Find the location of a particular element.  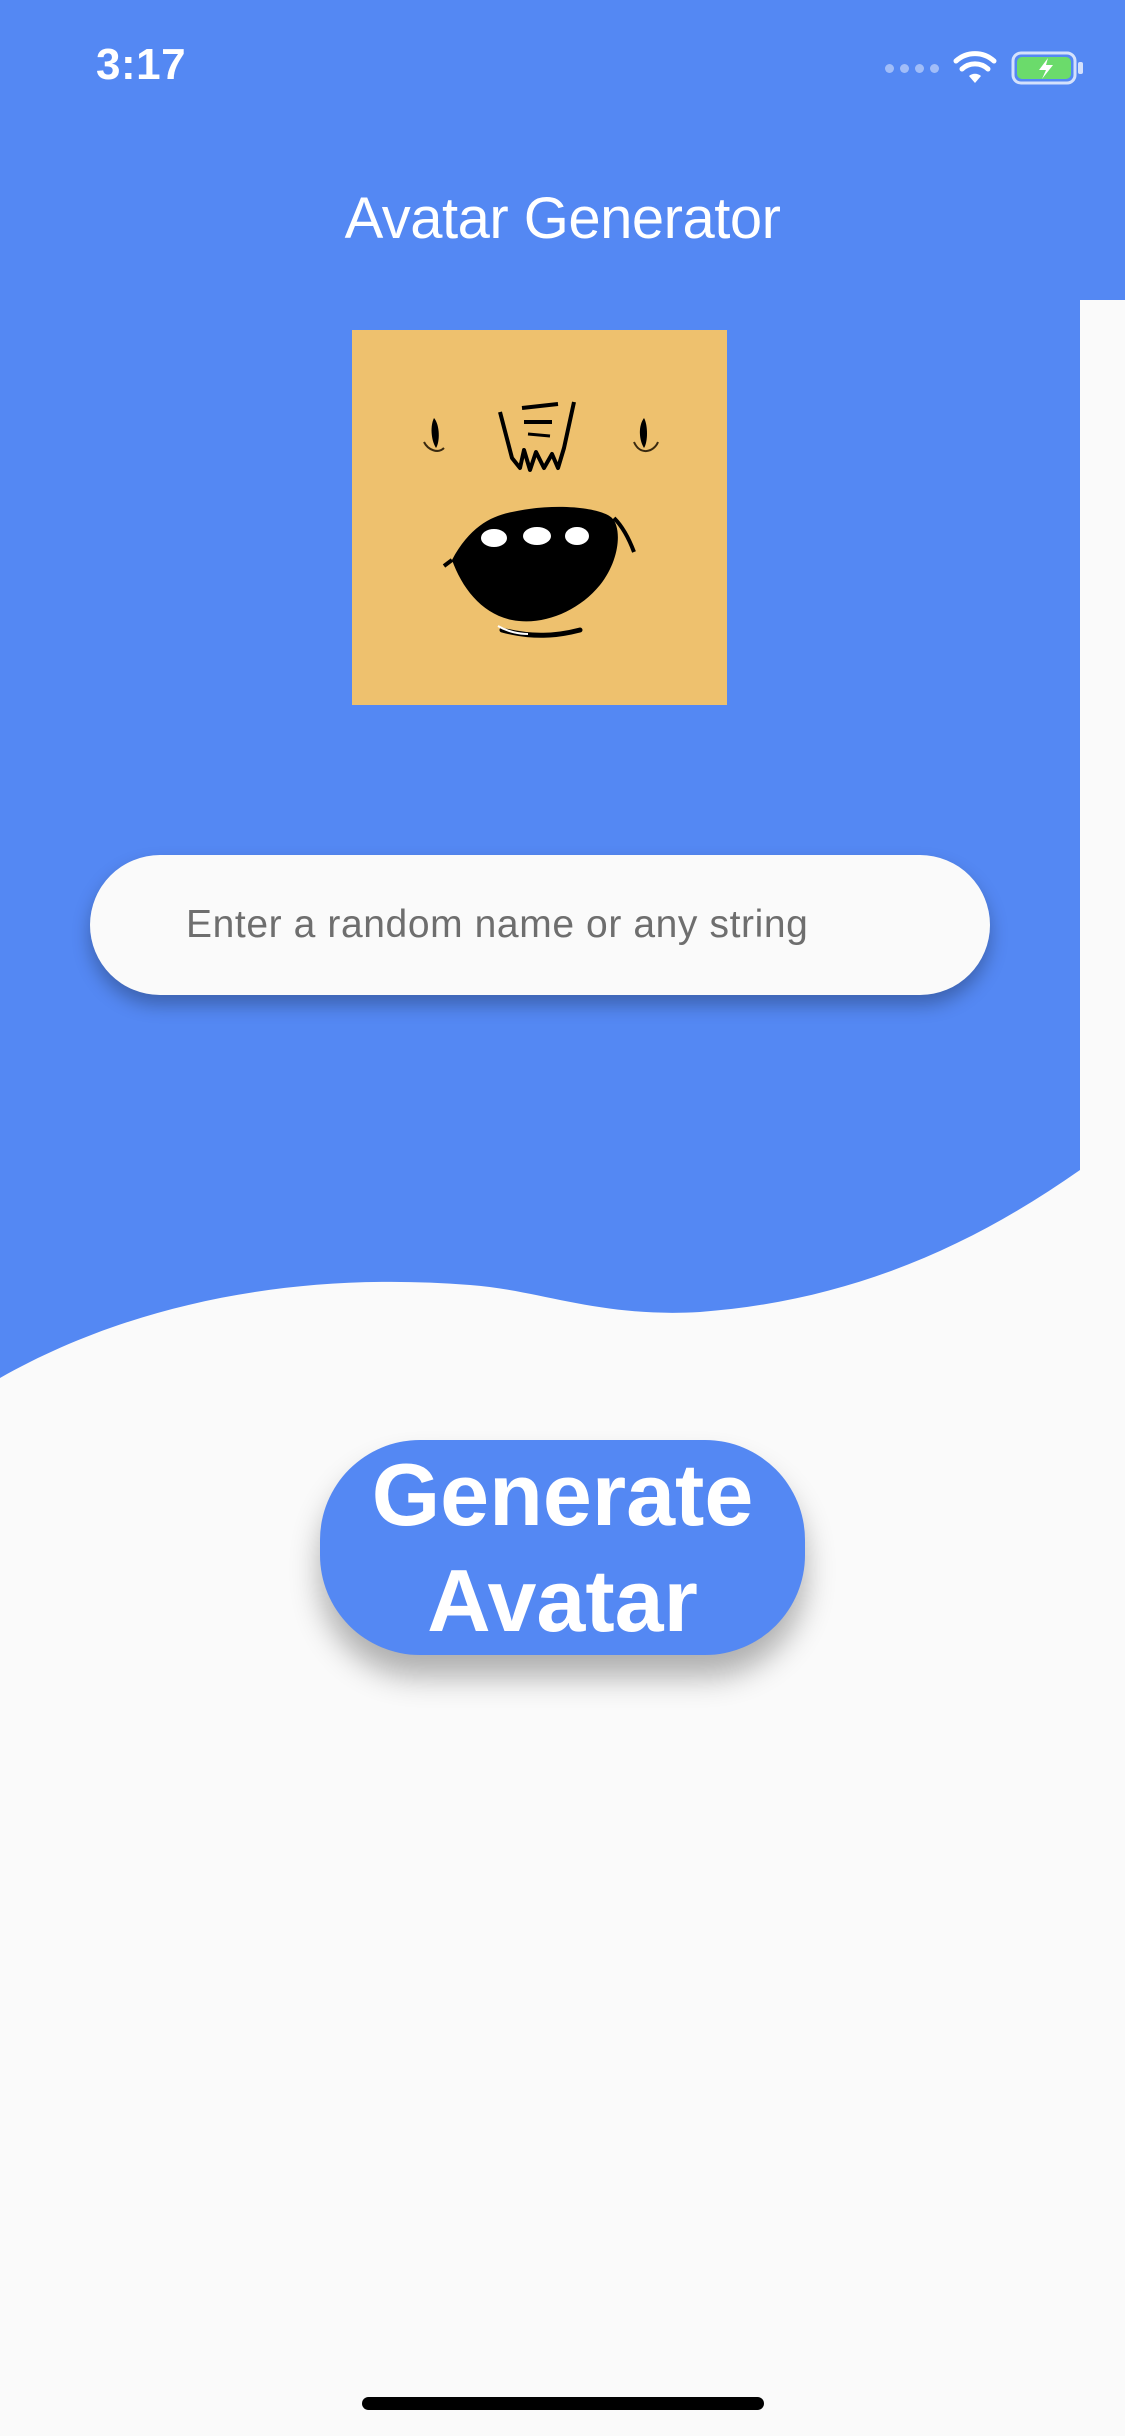

cellular-signal-icon is located at coordinates (912, 68).